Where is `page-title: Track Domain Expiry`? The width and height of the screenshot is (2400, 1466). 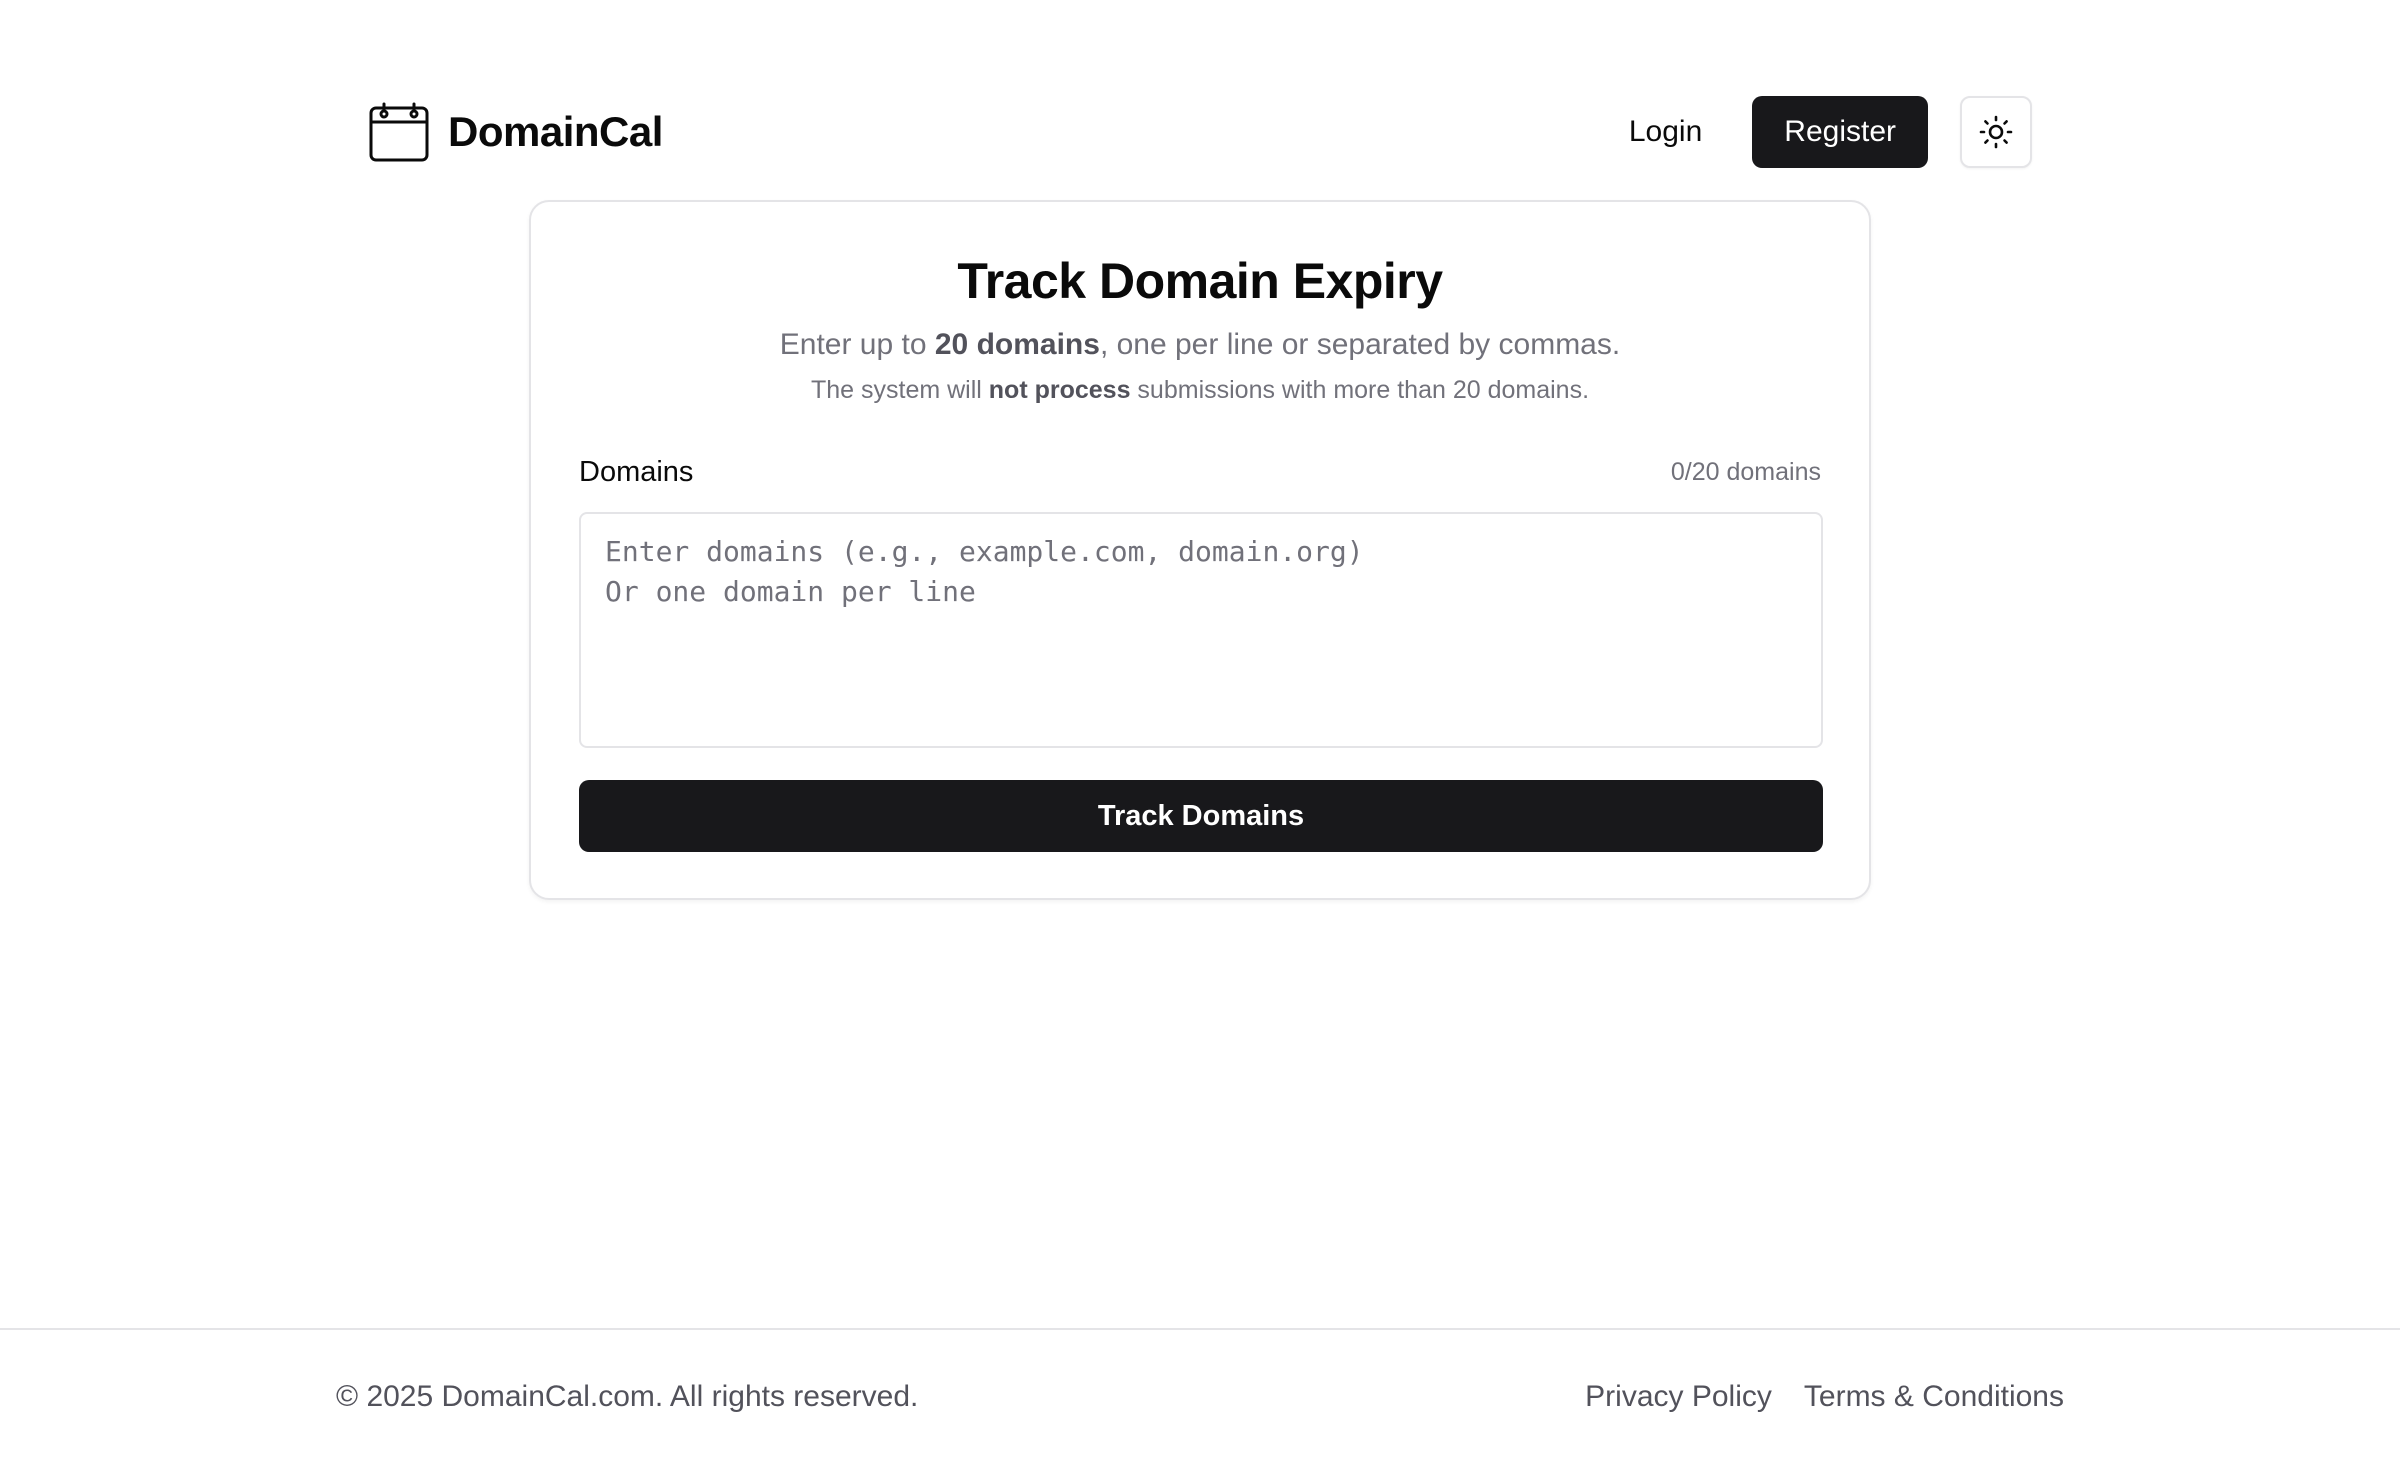
page-title: Track Domain Expiry is located at coordinates (1200, 281).